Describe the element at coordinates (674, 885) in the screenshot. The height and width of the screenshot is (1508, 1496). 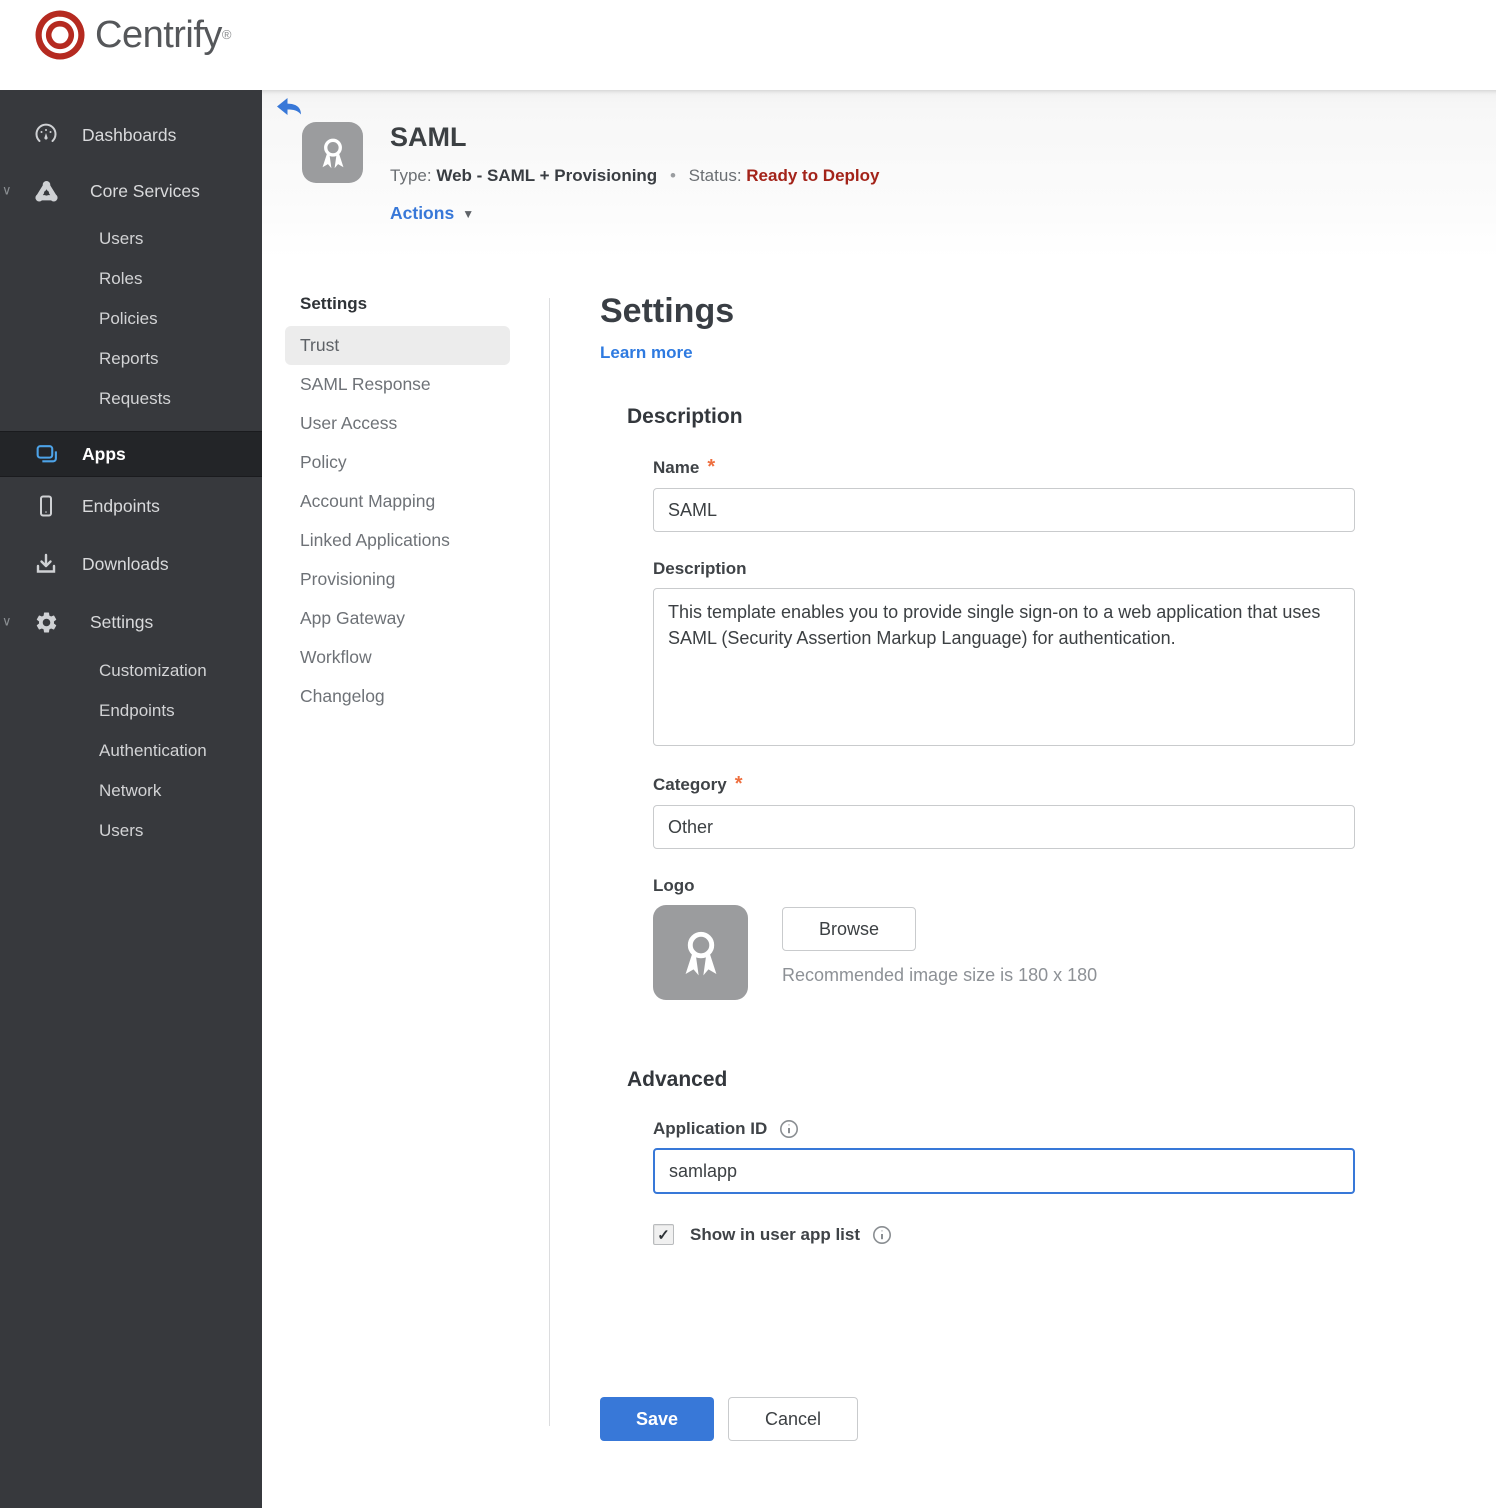
I see `logo-label: Logo` at that location.